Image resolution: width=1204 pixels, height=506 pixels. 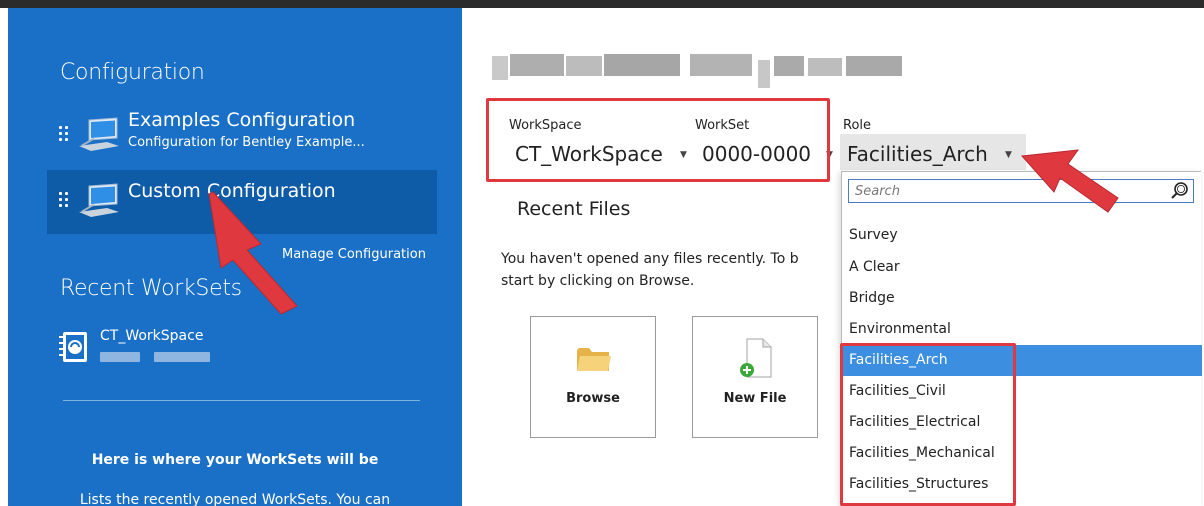 I want to click on role-value: Facilities_Arch, so click(x=917, y=154).